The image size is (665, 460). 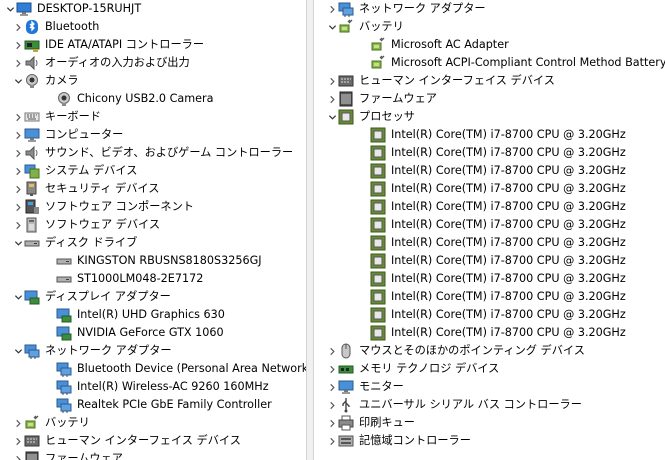 What do you see at coordinates (72, 9) in the screenshot?
I see `tree-root-desktop: DESKTOP-15RUHJT` at bounding box center [72, 9].